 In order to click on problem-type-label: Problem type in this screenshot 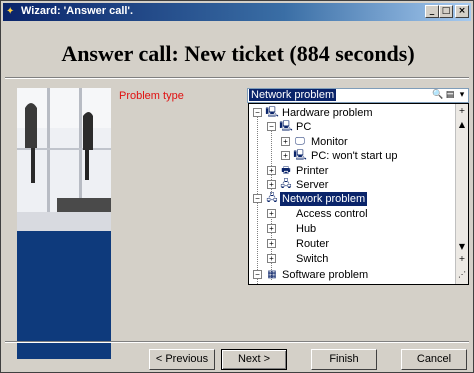, I will do `click(151, 96)`.